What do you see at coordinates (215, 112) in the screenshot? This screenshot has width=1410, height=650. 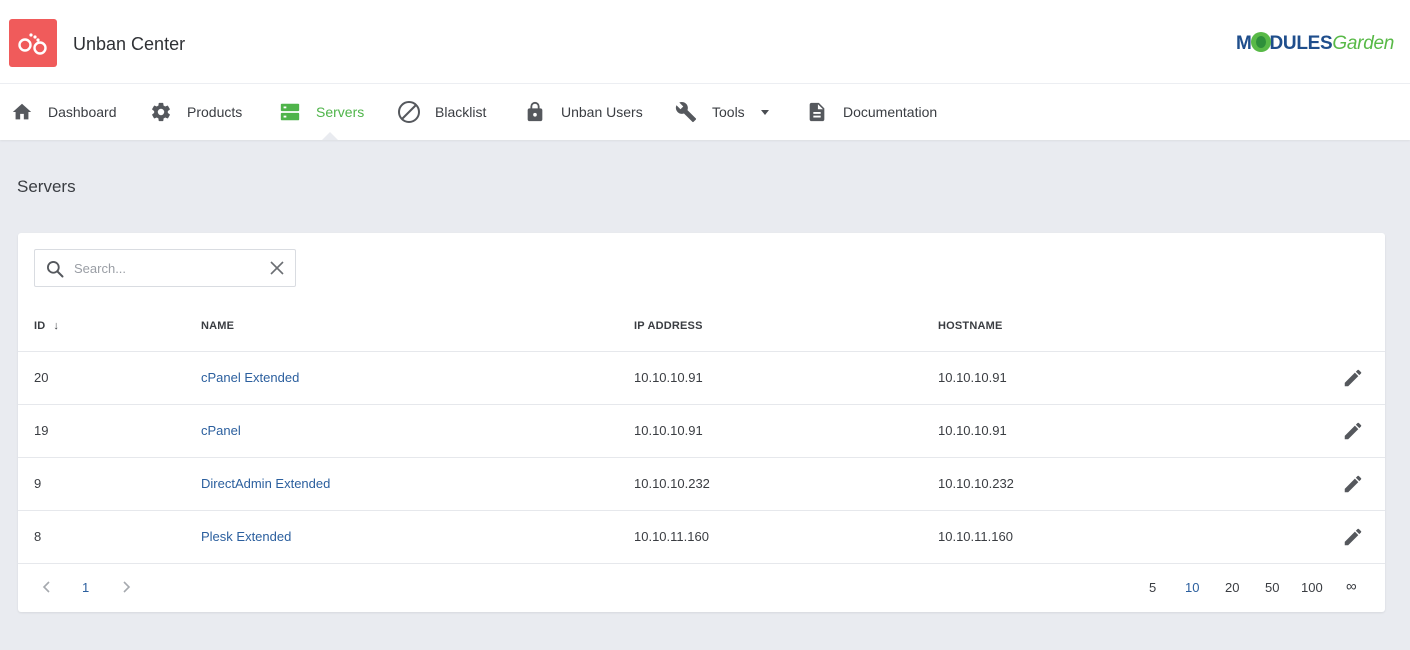 I see `nav-label: Products` at bounding box center [215, 112].